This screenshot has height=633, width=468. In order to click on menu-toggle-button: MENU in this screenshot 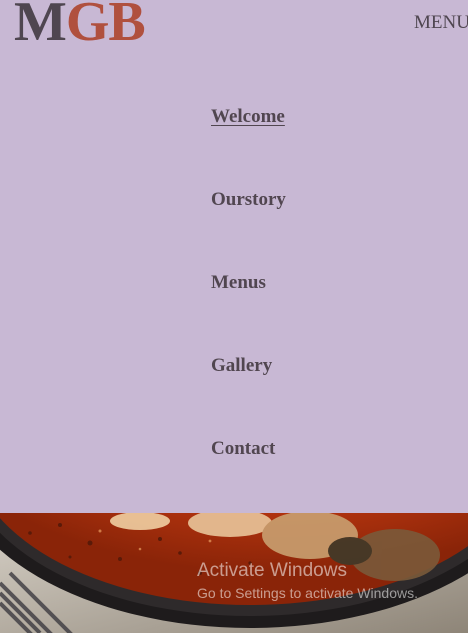, I will do `click(441, 23)`.